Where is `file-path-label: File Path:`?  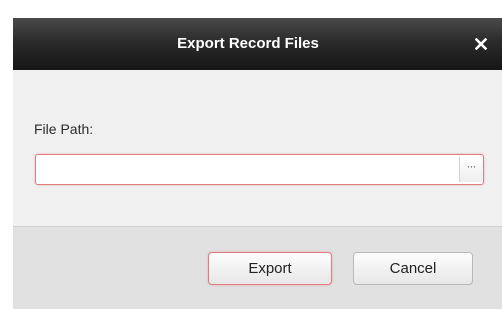 file-path-label: File Path: is located at coordinates (64, 129).